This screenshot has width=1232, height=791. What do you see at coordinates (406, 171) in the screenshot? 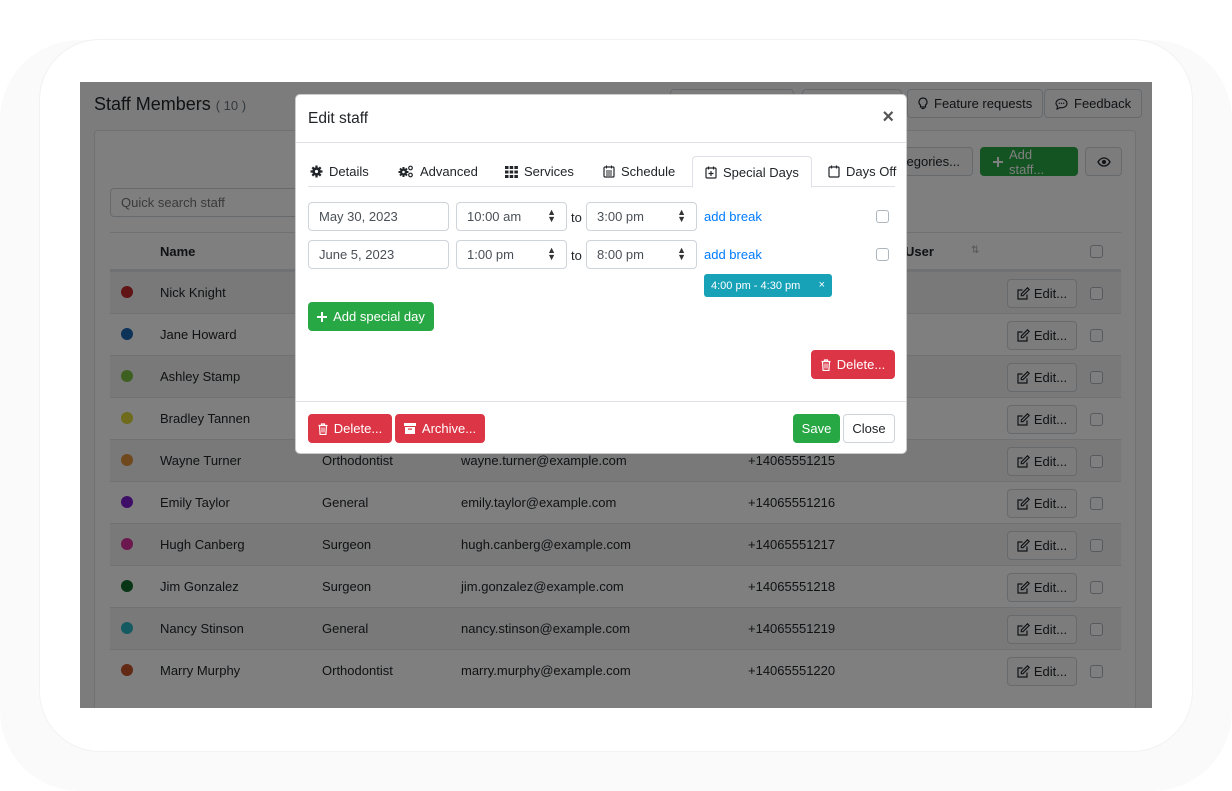
I see `gears-icon` at bounding box center [406, 171].